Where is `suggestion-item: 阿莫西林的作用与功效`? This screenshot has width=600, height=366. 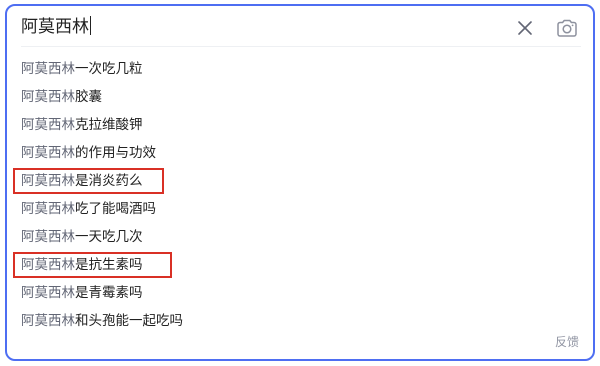 suggestion-item: 阿莫西林的作用与功效 is located at coordinates (300, 153).